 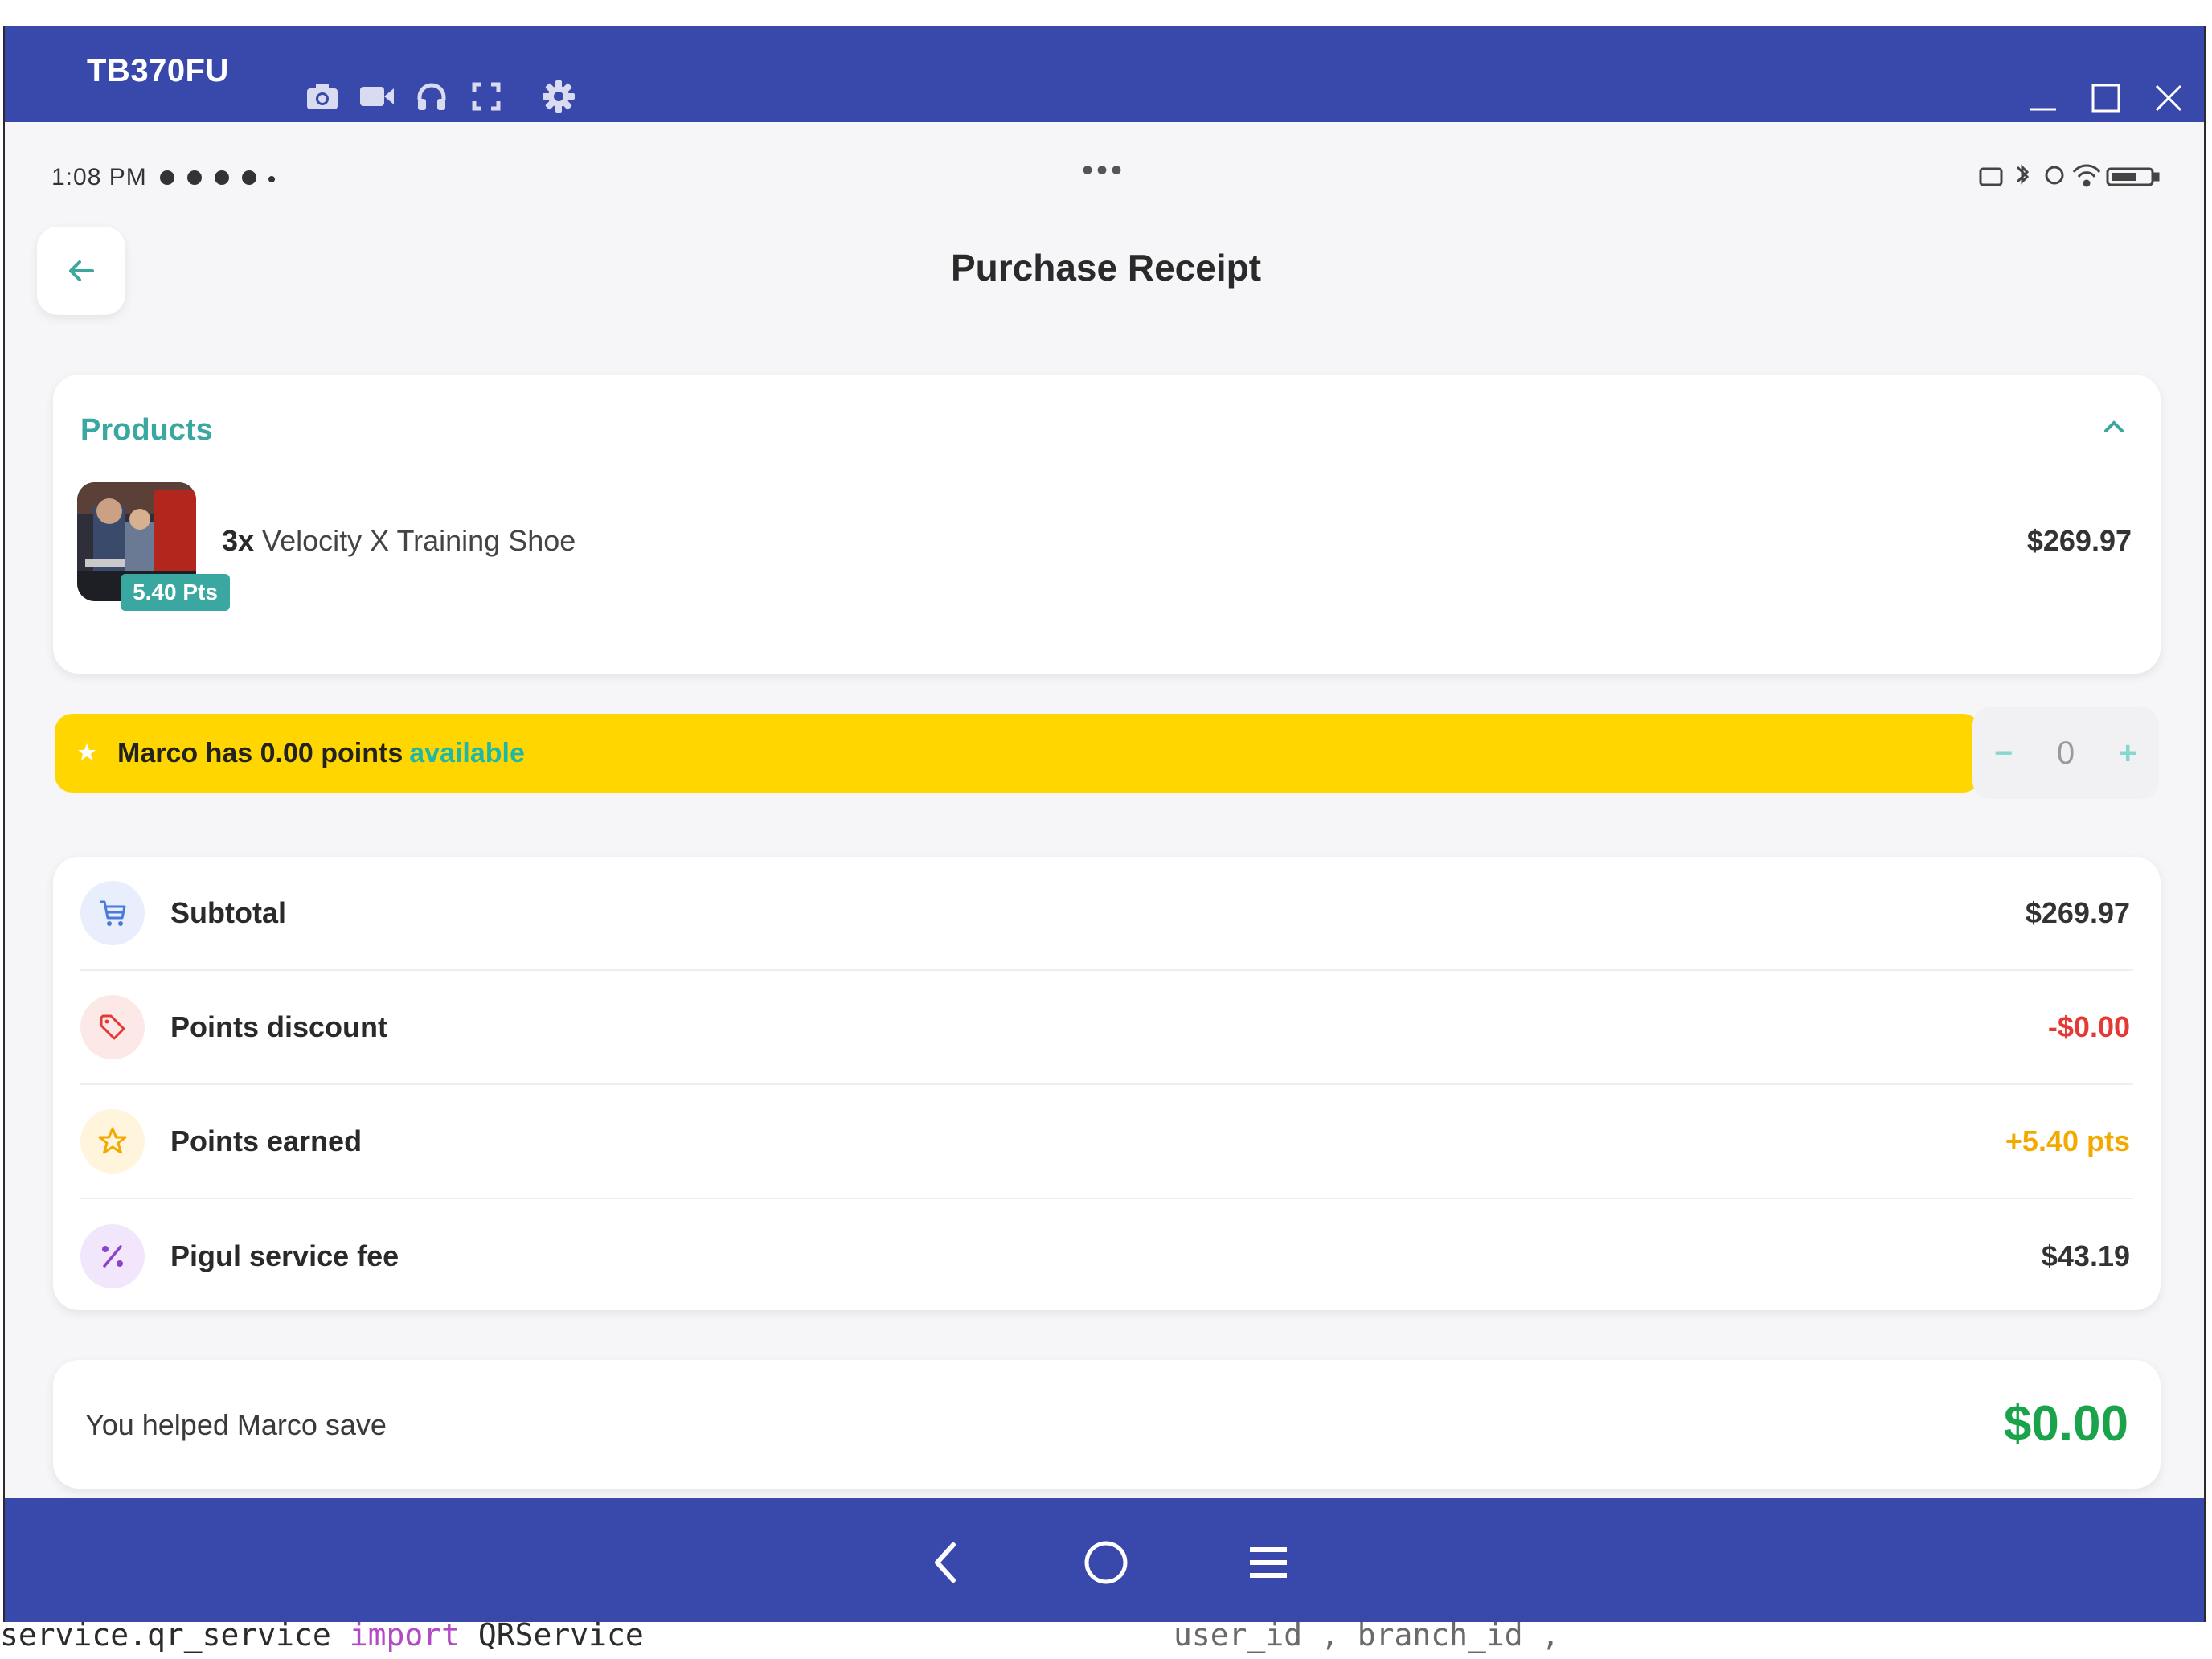 I want to click on nav-back-icon, so click(x=945, y=1562).